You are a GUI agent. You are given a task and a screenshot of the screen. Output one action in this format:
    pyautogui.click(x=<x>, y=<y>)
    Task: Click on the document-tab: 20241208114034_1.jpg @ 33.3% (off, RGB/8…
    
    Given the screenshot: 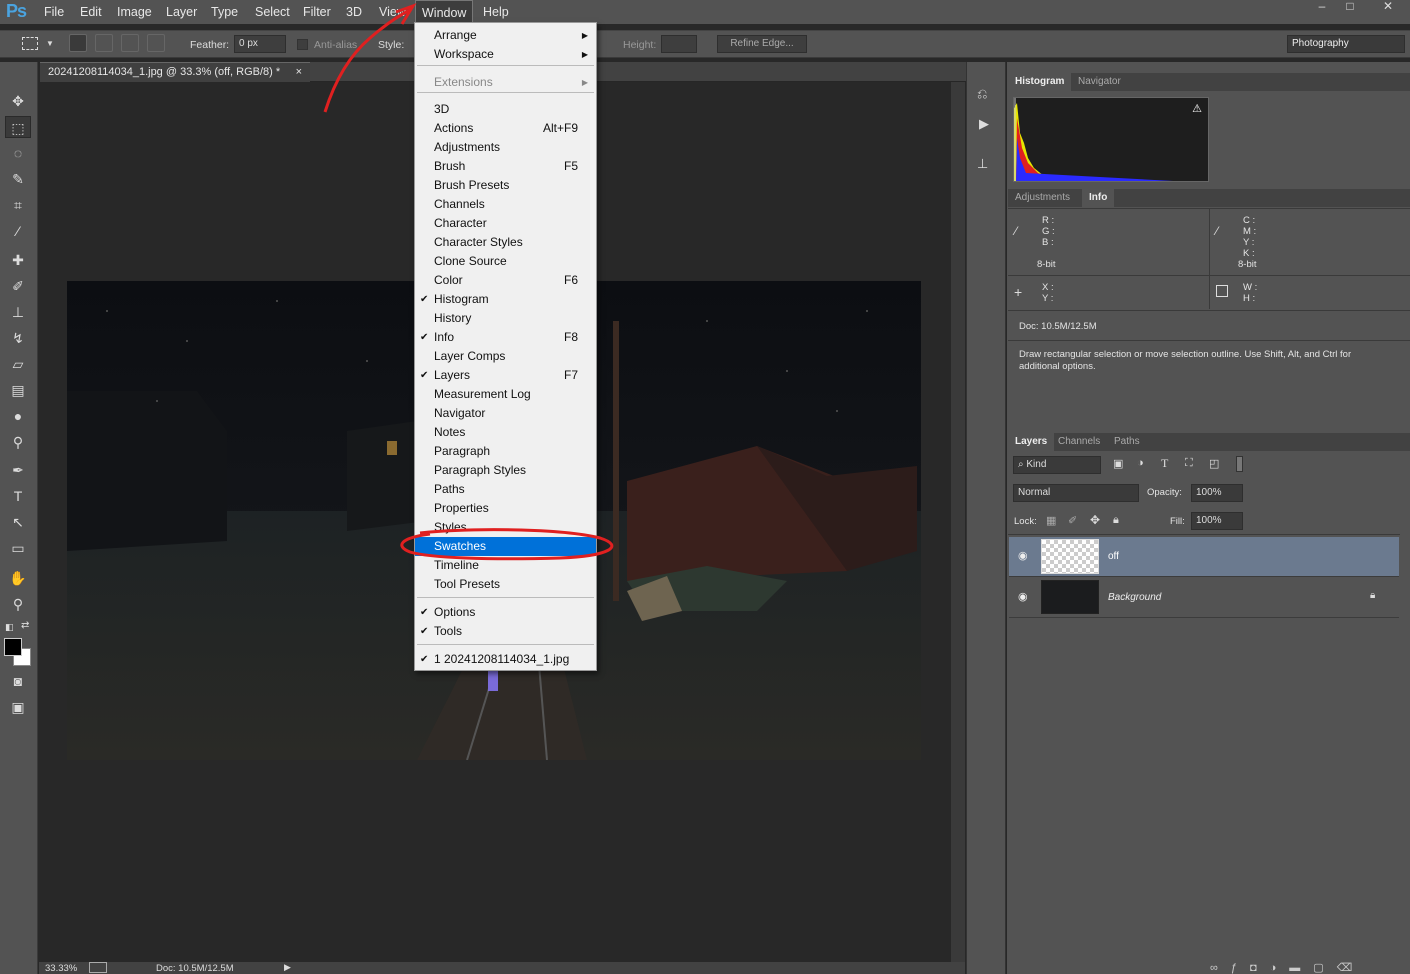 What is the action you would take?
    pyautogui.click(x=175, y=72)
    